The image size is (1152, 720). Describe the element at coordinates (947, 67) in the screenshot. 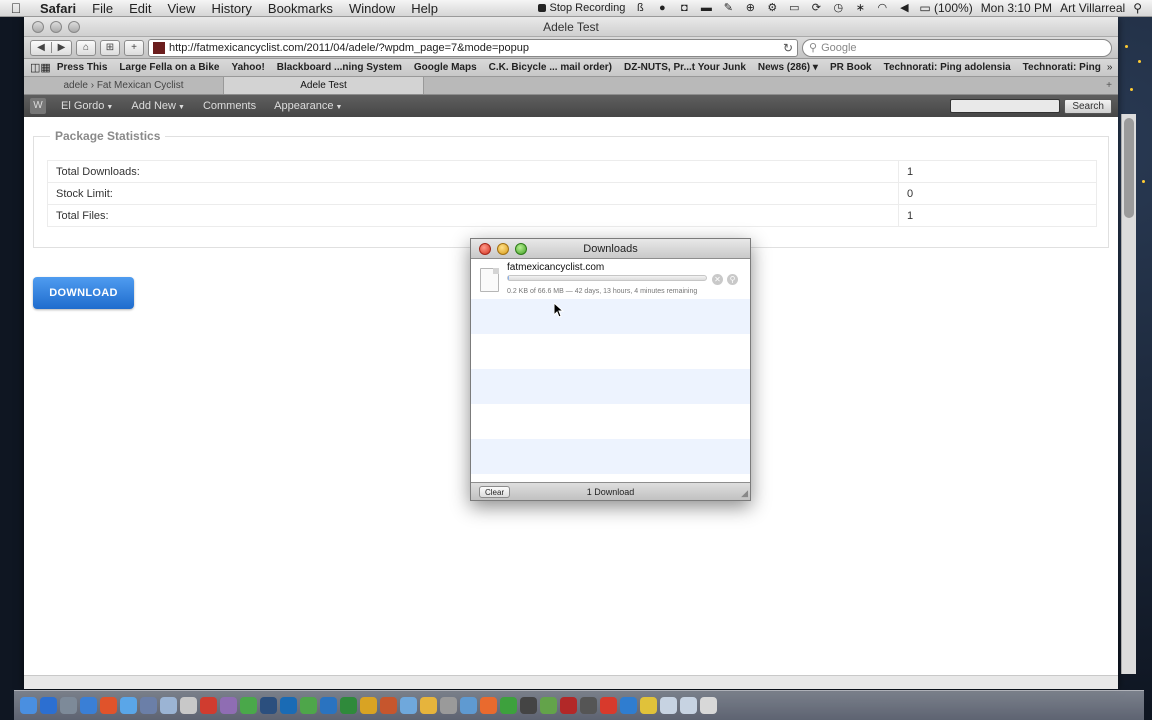

I see `bookmark-item: Technorati: Ping adolensia` at that location.